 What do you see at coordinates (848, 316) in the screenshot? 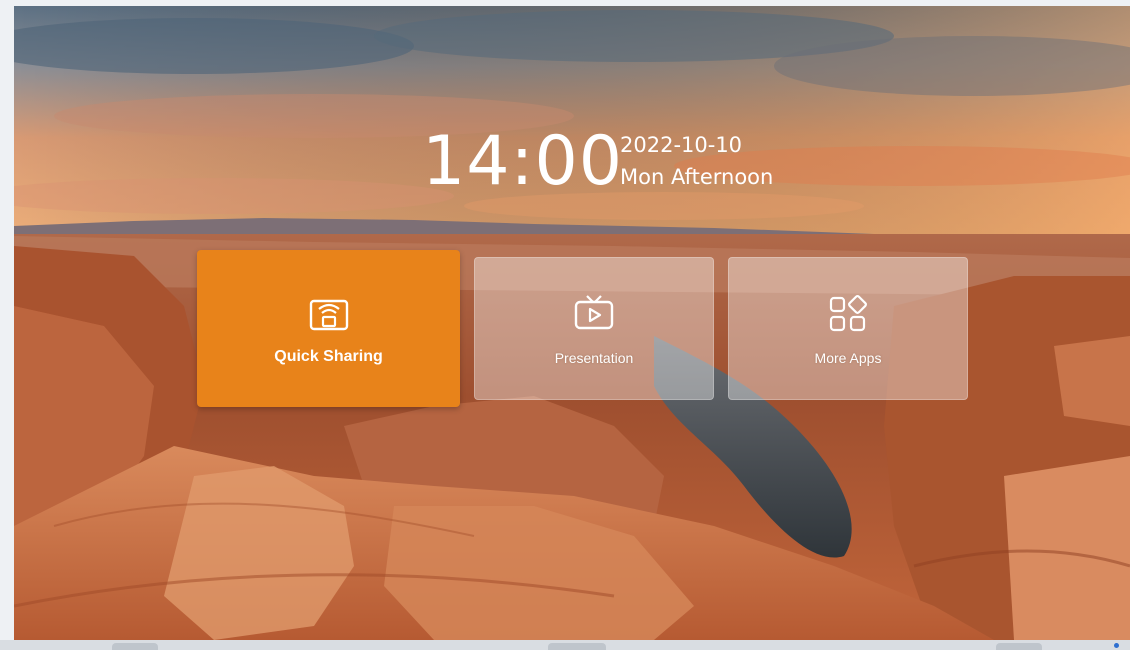
I see `apps-grid-icon` at bounding box center [848, 316].